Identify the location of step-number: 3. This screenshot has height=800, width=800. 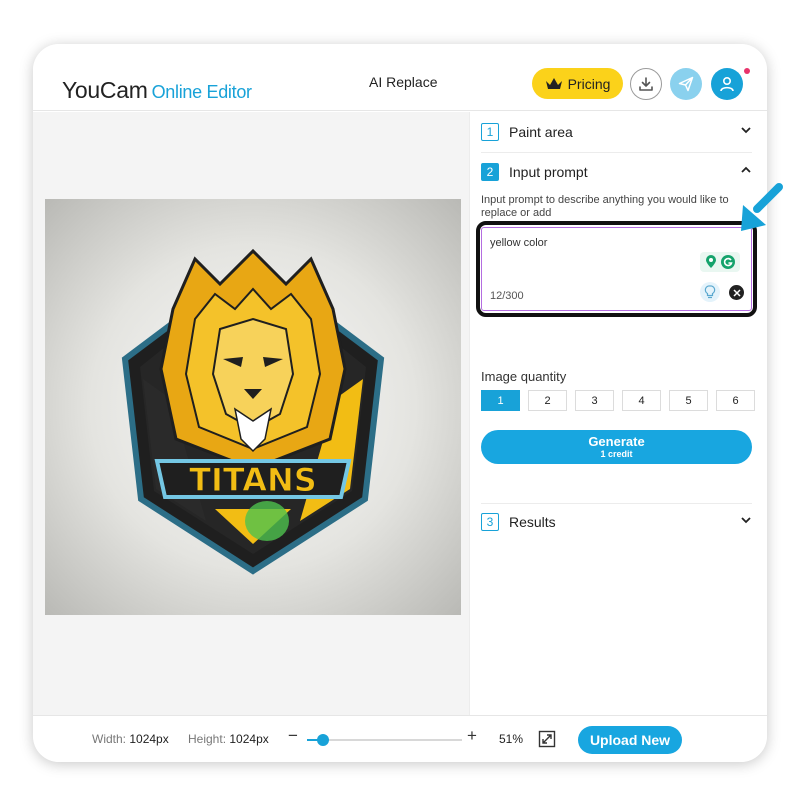
(490, 522).